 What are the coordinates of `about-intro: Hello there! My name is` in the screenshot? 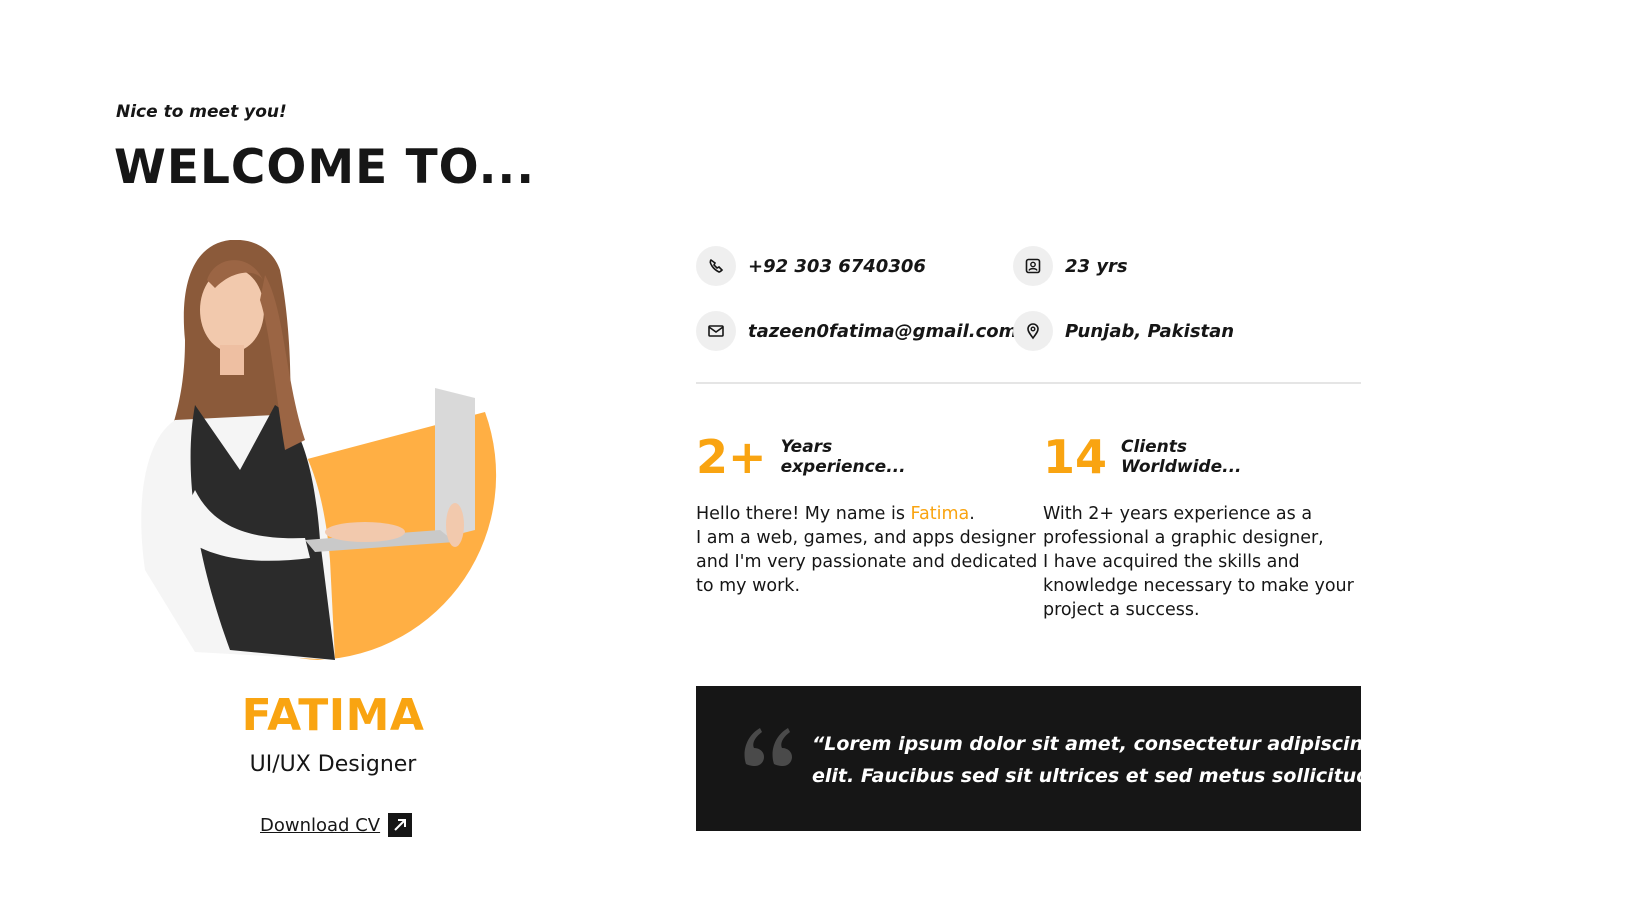 It's located at (803, 514).